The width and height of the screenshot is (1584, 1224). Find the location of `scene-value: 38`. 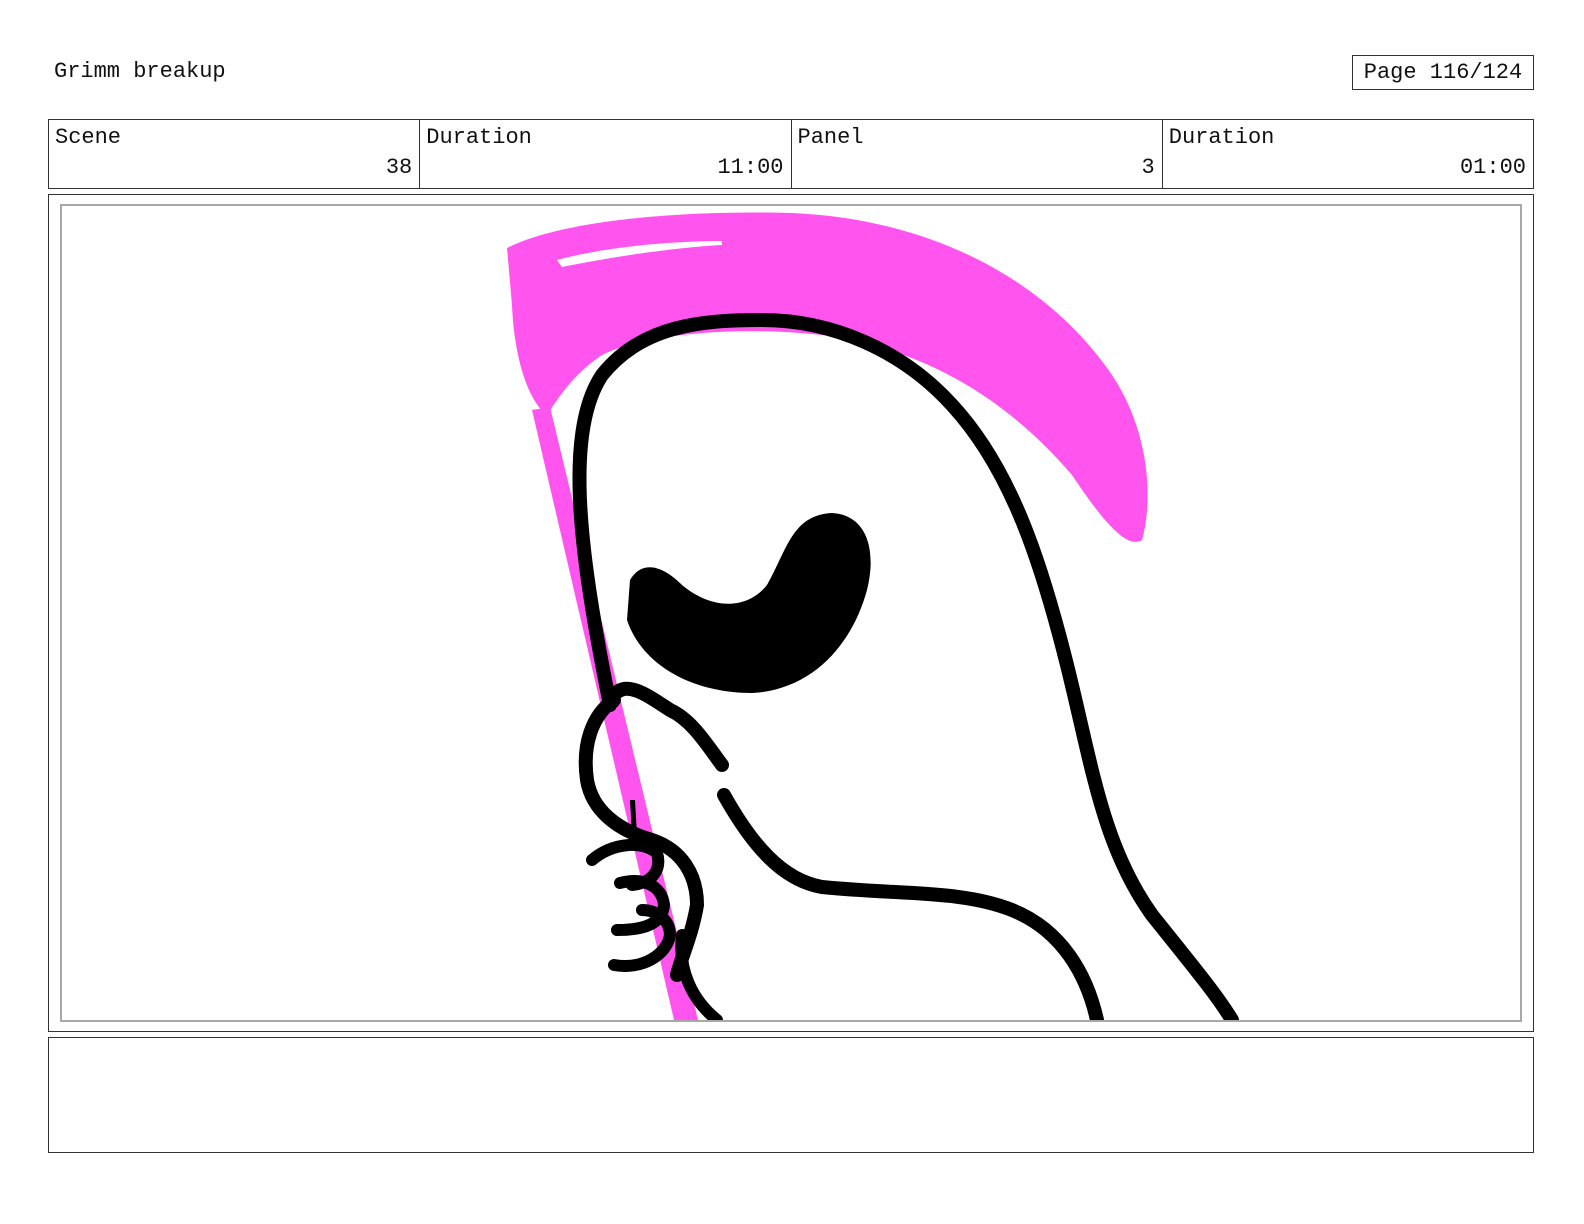

scene-value: 38 is located at coordinates (399, 167).